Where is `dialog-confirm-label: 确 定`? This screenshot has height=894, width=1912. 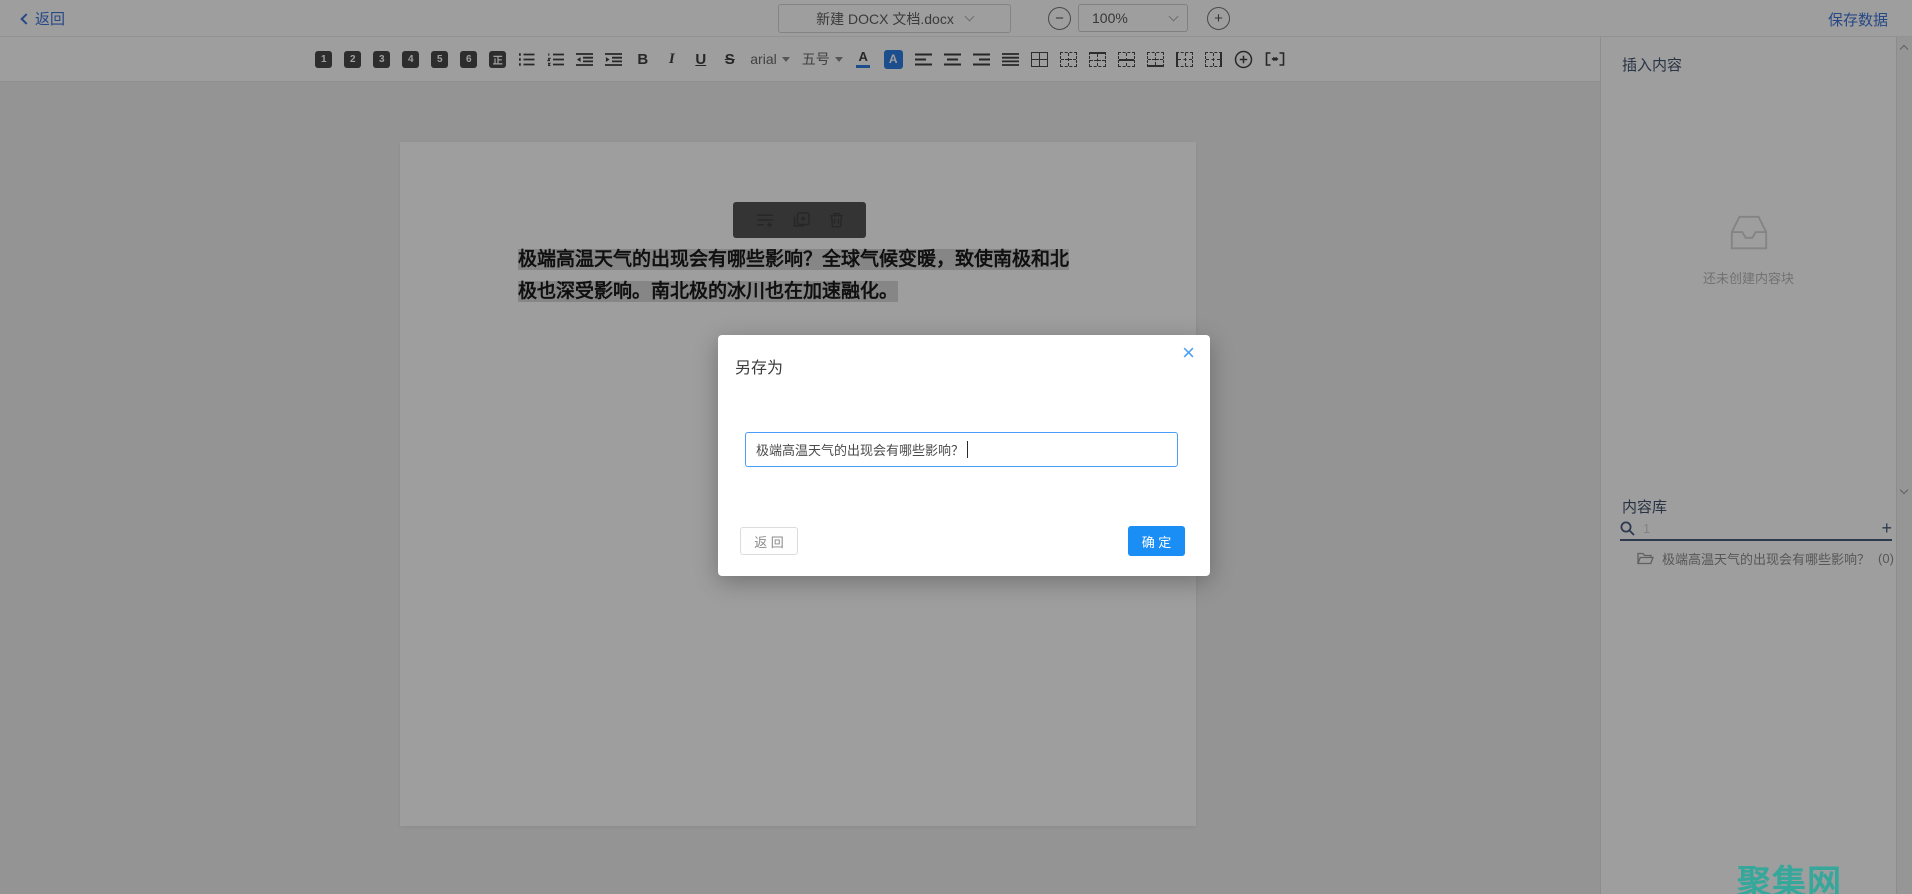
dialog-confirm-label: 确 定 is located at coordinates (1156, 542).